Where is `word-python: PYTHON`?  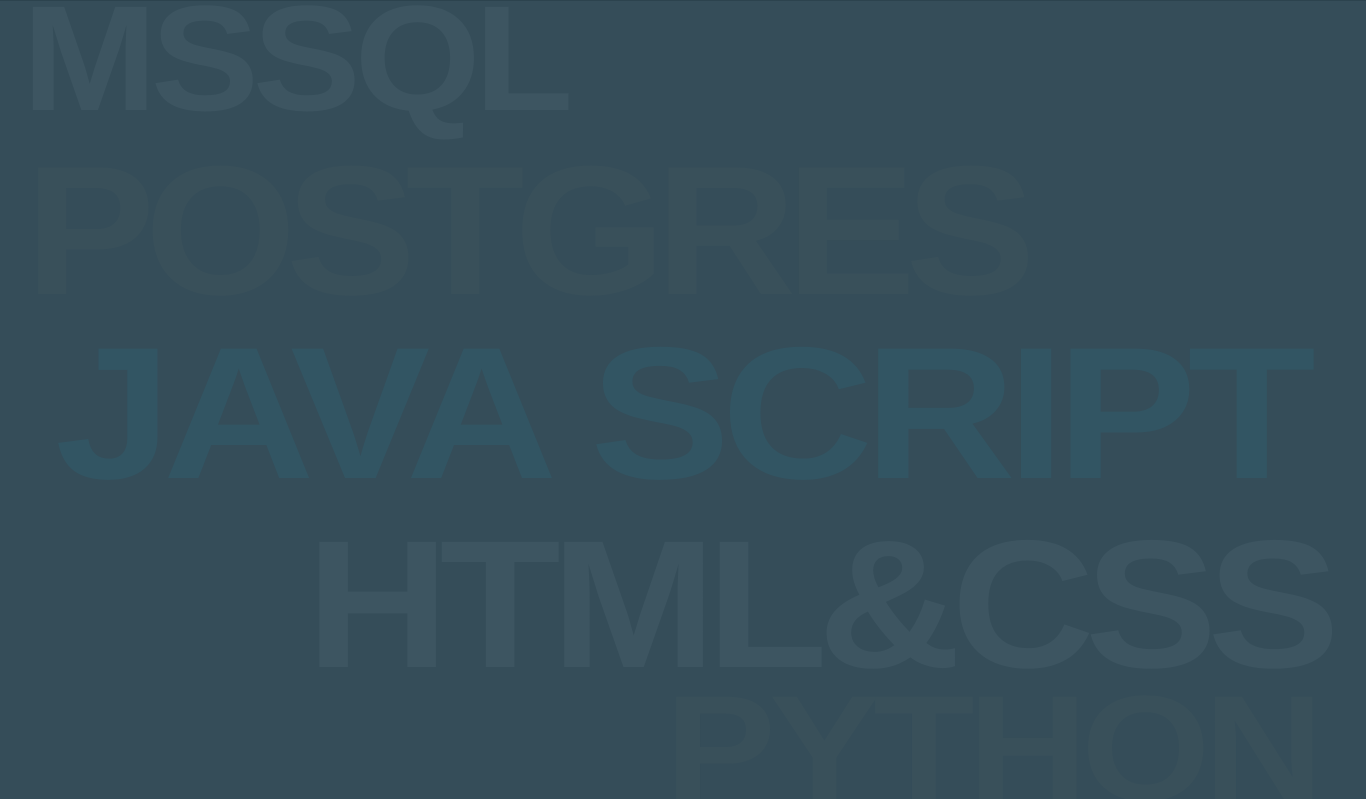
word-python: PYTHON is located at coordinates (994, 731).